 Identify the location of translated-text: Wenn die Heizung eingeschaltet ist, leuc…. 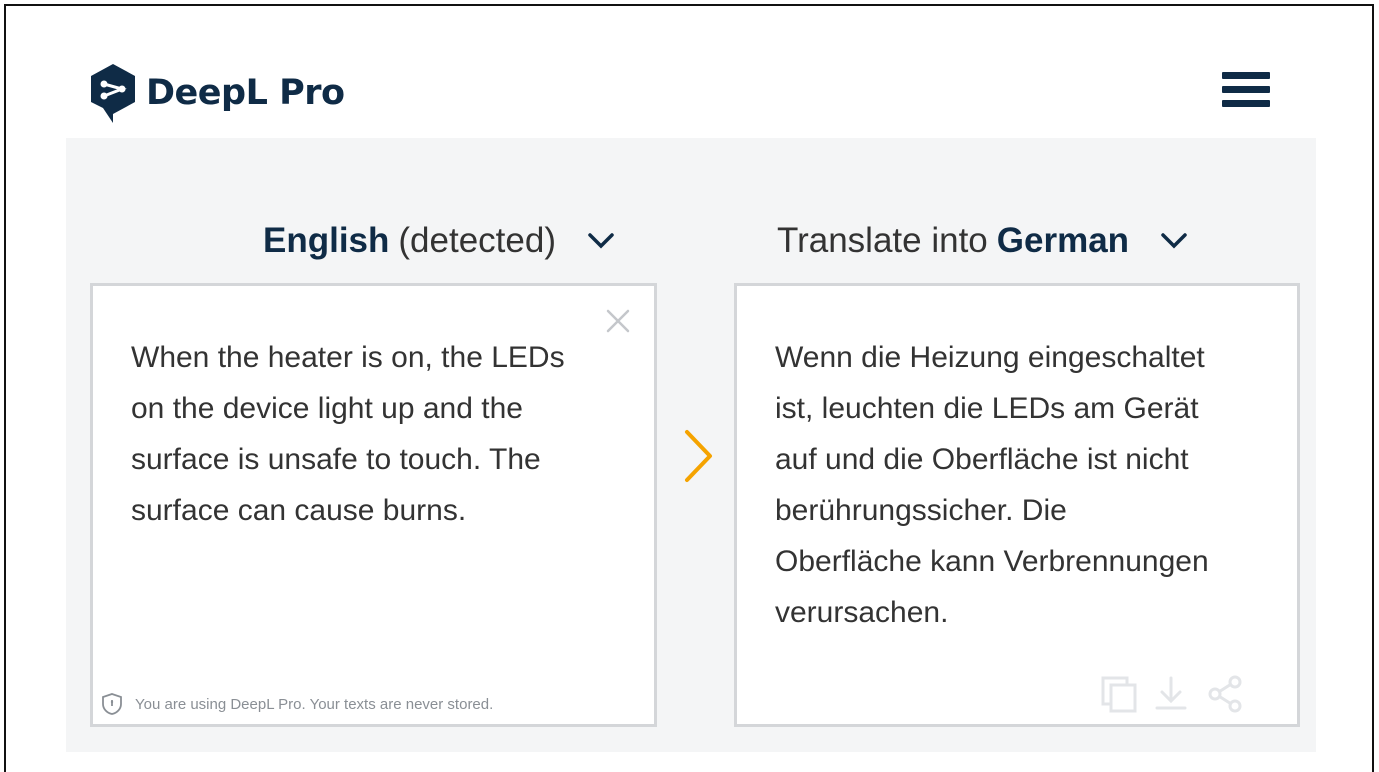
(1025, 485).